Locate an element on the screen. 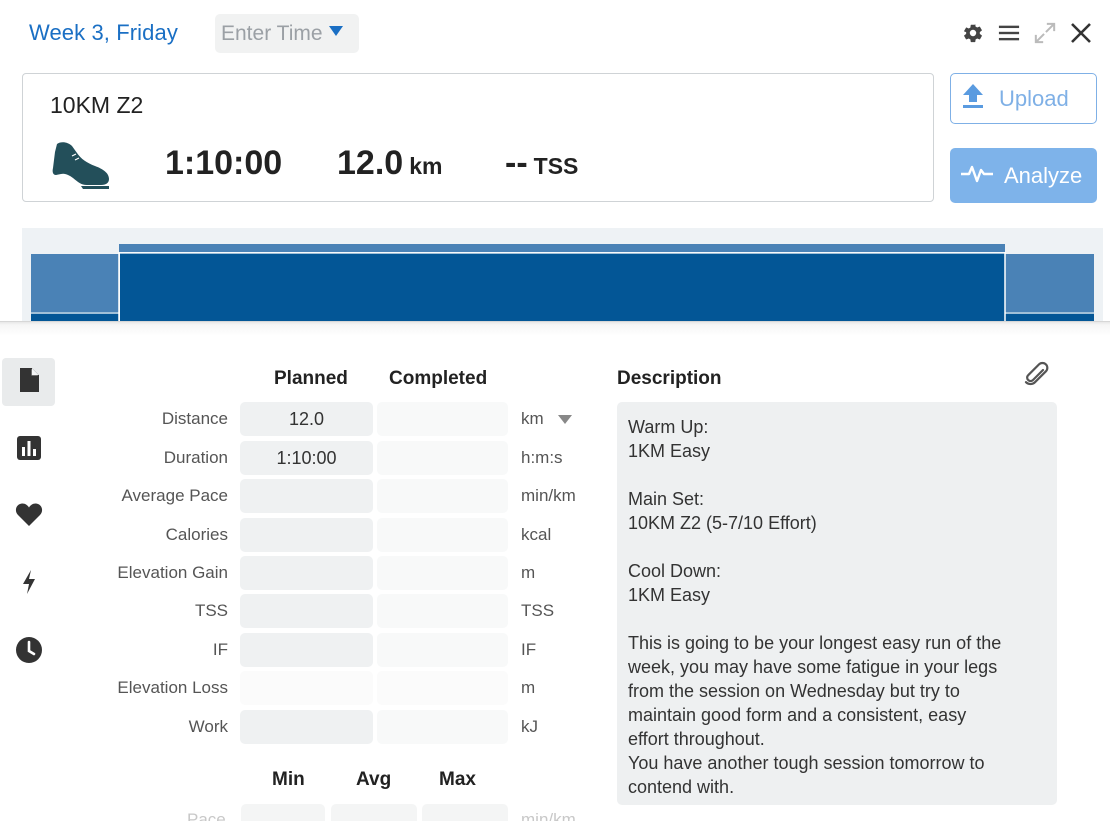  workout-structure-graph is located at coordinates (562, 274).